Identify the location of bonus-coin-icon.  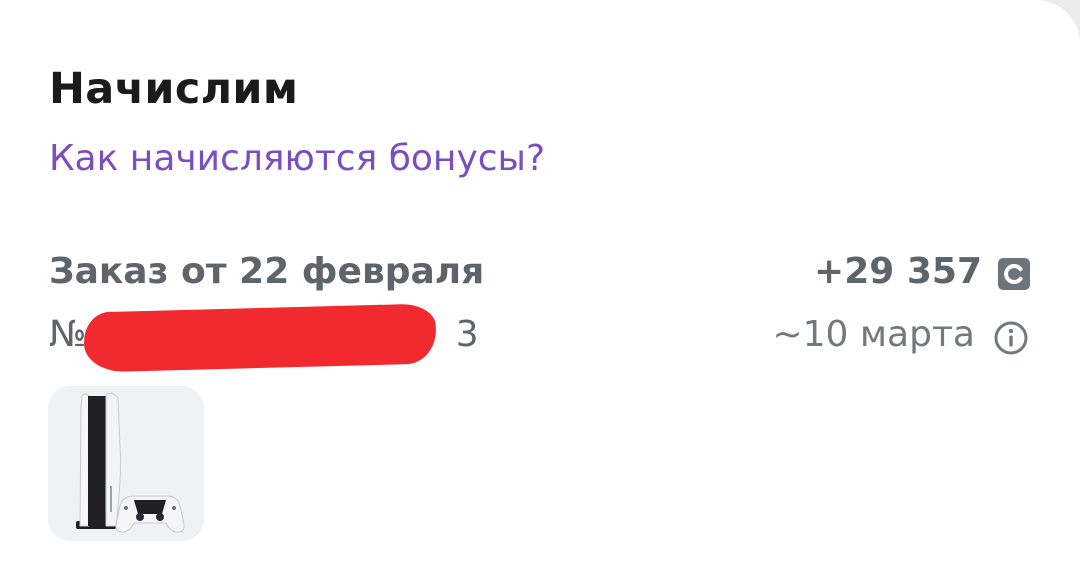
(1014, 274).